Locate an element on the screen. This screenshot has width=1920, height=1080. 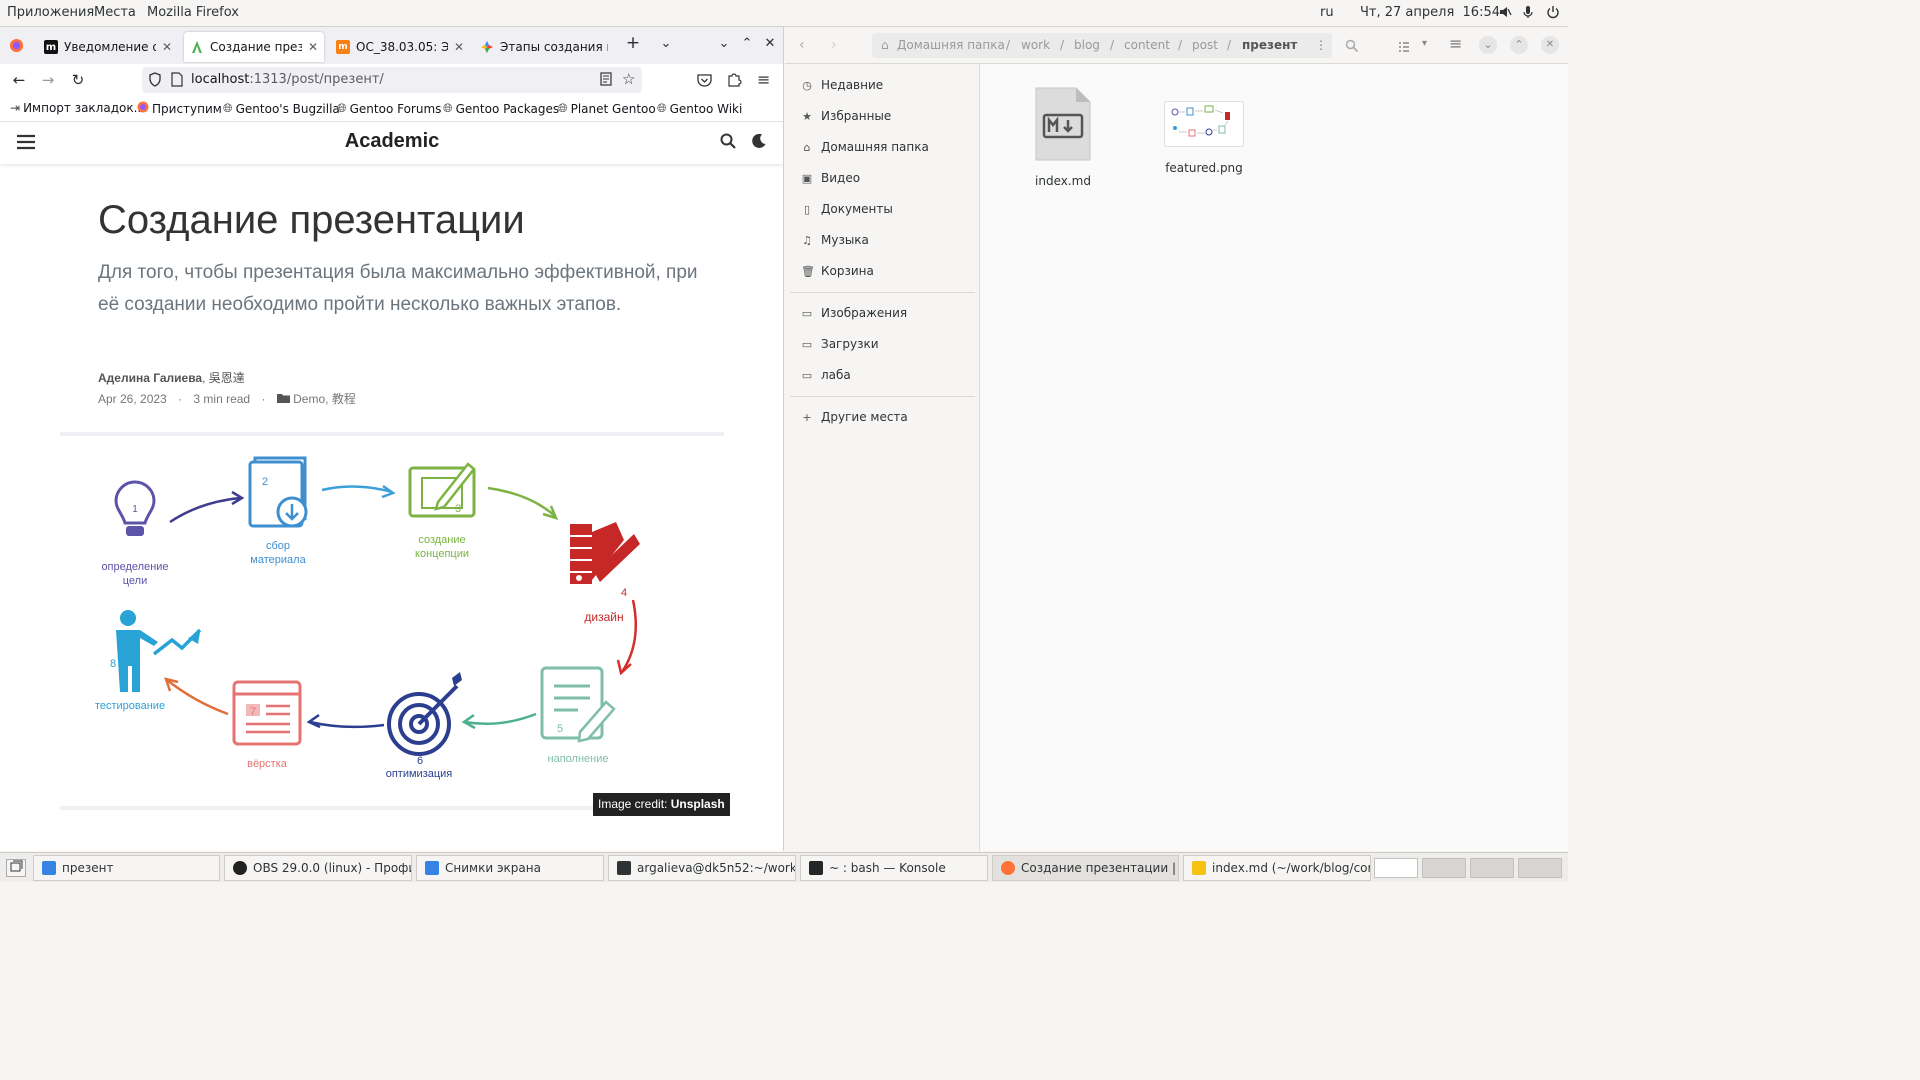
image-thumbnail is located at coordinates (1204, 124).